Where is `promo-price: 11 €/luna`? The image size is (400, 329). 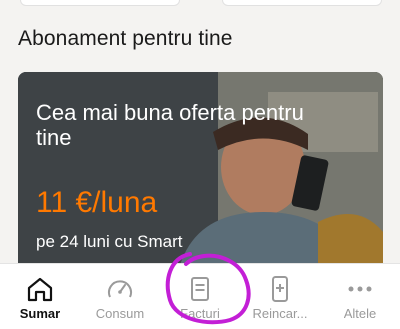 promo-price: 11 €/luna is located at coordinates (97, 202).